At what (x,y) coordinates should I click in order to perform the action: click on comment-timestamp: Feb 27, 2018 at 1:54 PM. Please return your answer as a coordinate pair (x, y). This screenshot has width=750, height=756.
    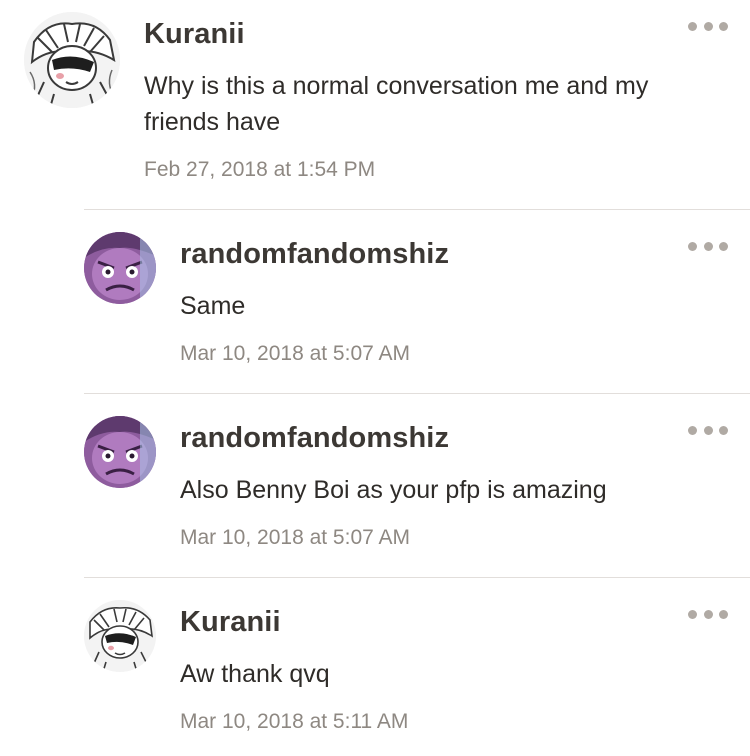
    Looking at the image, I should click on (260, 169).